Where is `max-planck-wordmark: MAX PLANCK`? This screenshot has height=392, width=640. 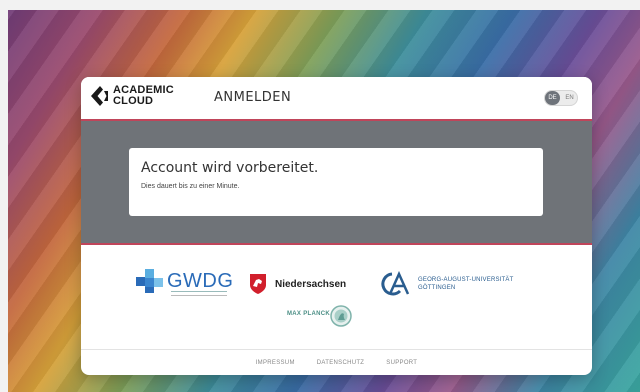
max-planck-wordmark: MAX PLANCK is located at coordinates (308, 313).